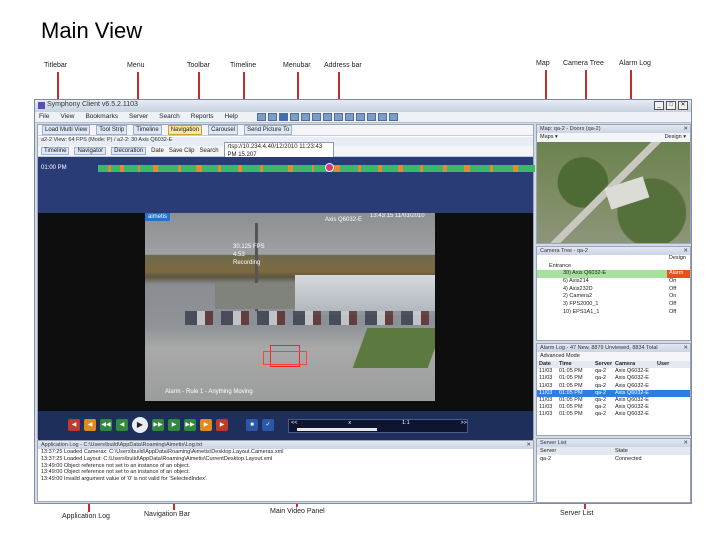  Describe the element at coordinates (316, 168) in the screenshot. I see `timeline-strip` at that location.